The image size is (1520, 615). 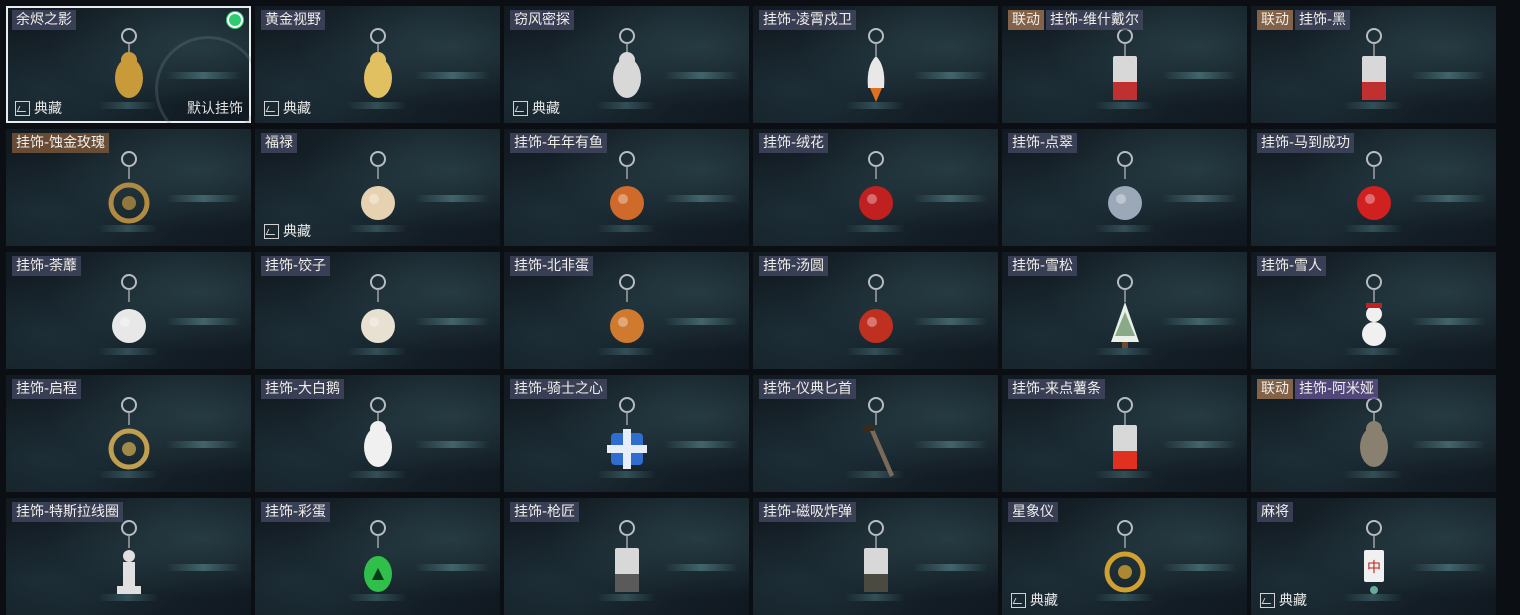 What do you see at coordinates (1125, 318) in the screenshot?
I see `tree-charm-icon` at bounding box center [1125, 318].